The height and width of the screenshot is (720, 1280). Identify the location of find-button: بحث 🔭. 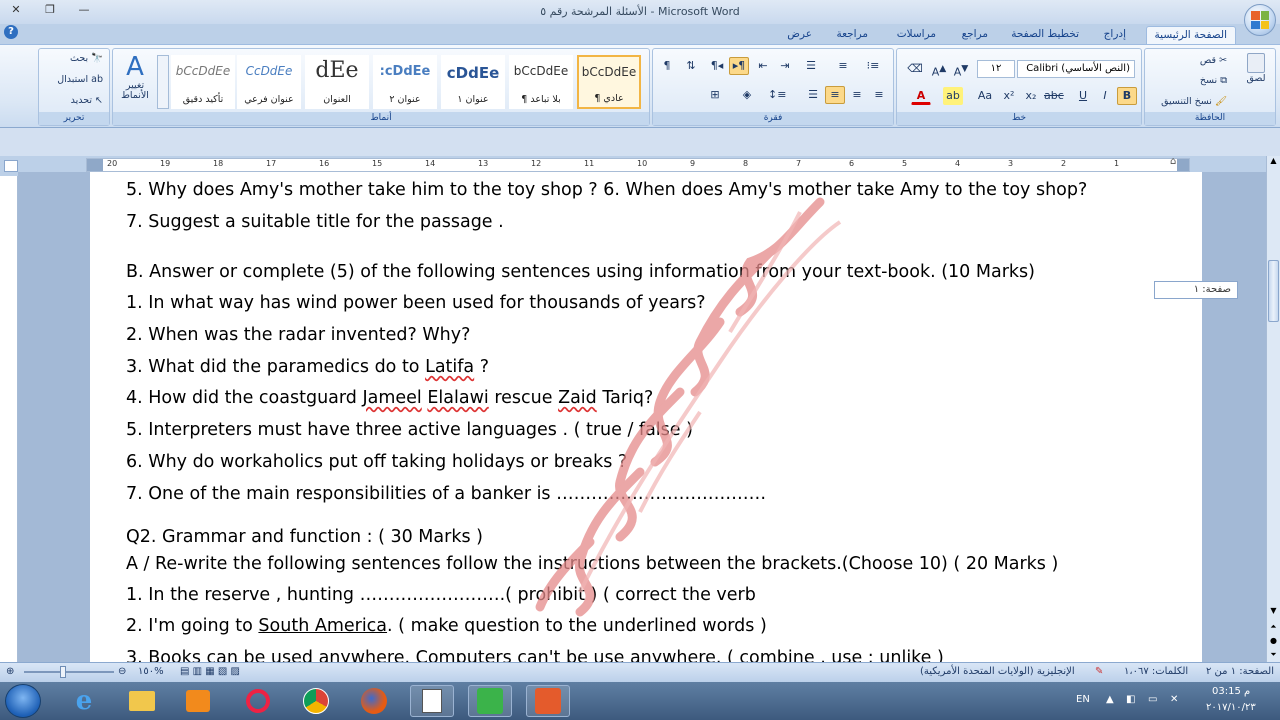
(86, 58).